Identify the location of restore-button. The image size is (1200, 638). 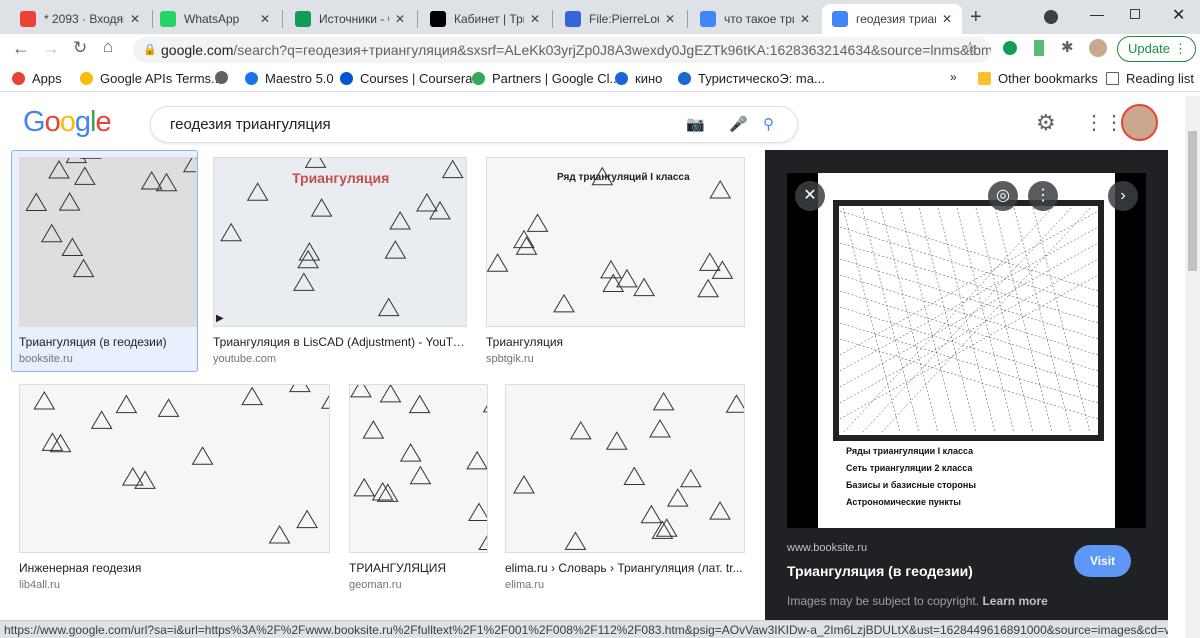
(1135, 14).